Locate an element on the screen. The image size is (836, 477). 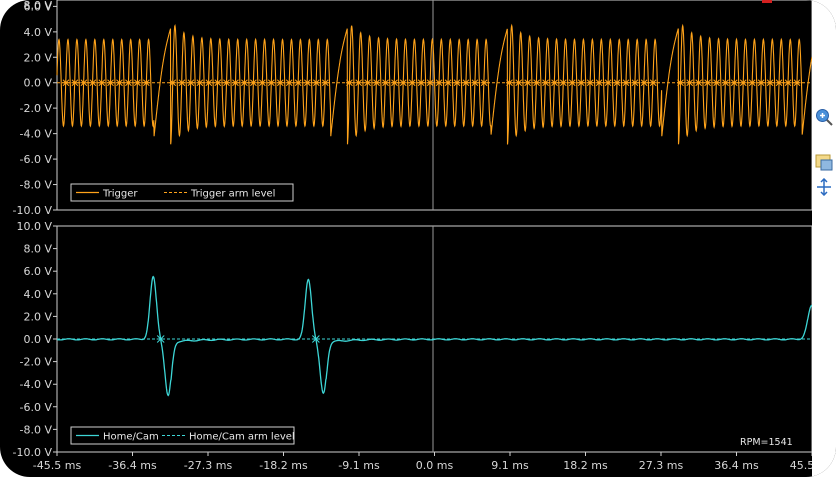
trigger-y-tick-label: -8.0 V is located at coordinates (36, 185).